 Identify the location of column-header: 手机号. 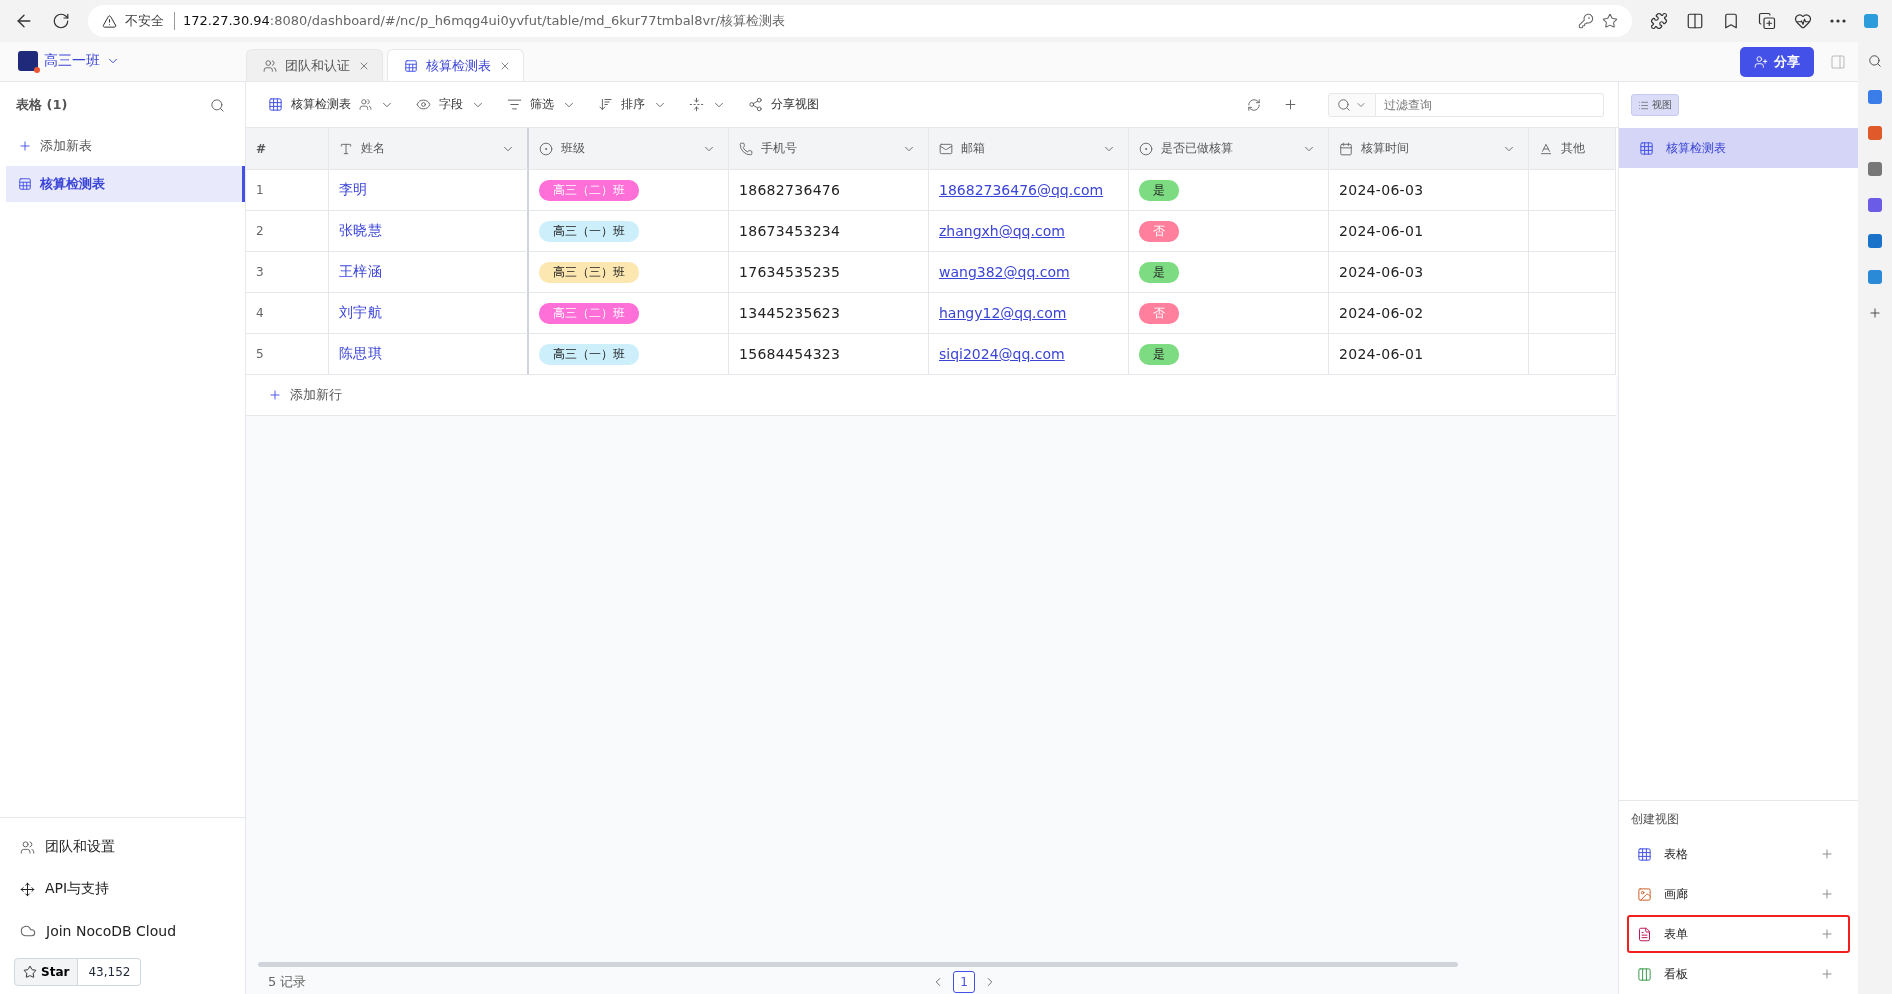
(829, 149).